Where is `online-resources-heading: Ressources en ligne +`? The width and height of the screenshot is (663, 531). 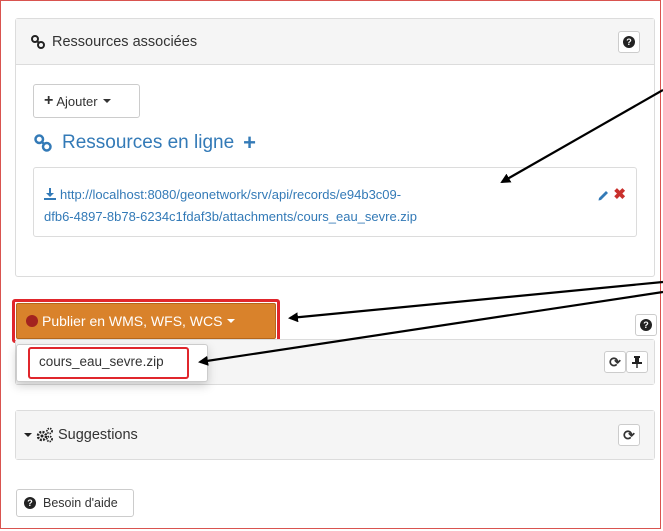
online-resources-heading: Ressources en ligne + is located at coordinates (144, 143).